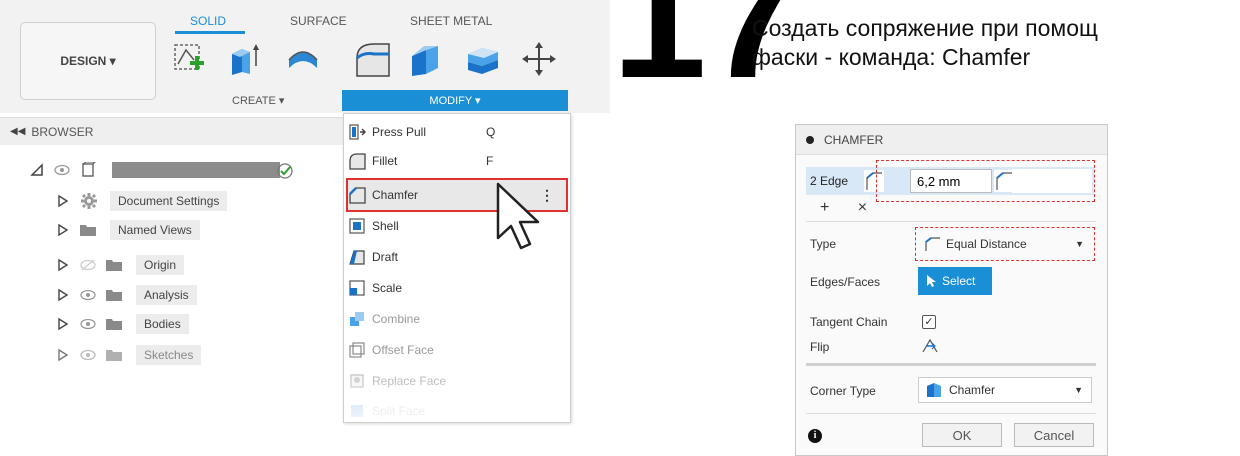 The height and width of the screenshot is (456, 1240). What do you see at coordinates (258, 100) in the screenshot?
I see `create-group-label: CREATE ▾` at bounding box center [258, 100].